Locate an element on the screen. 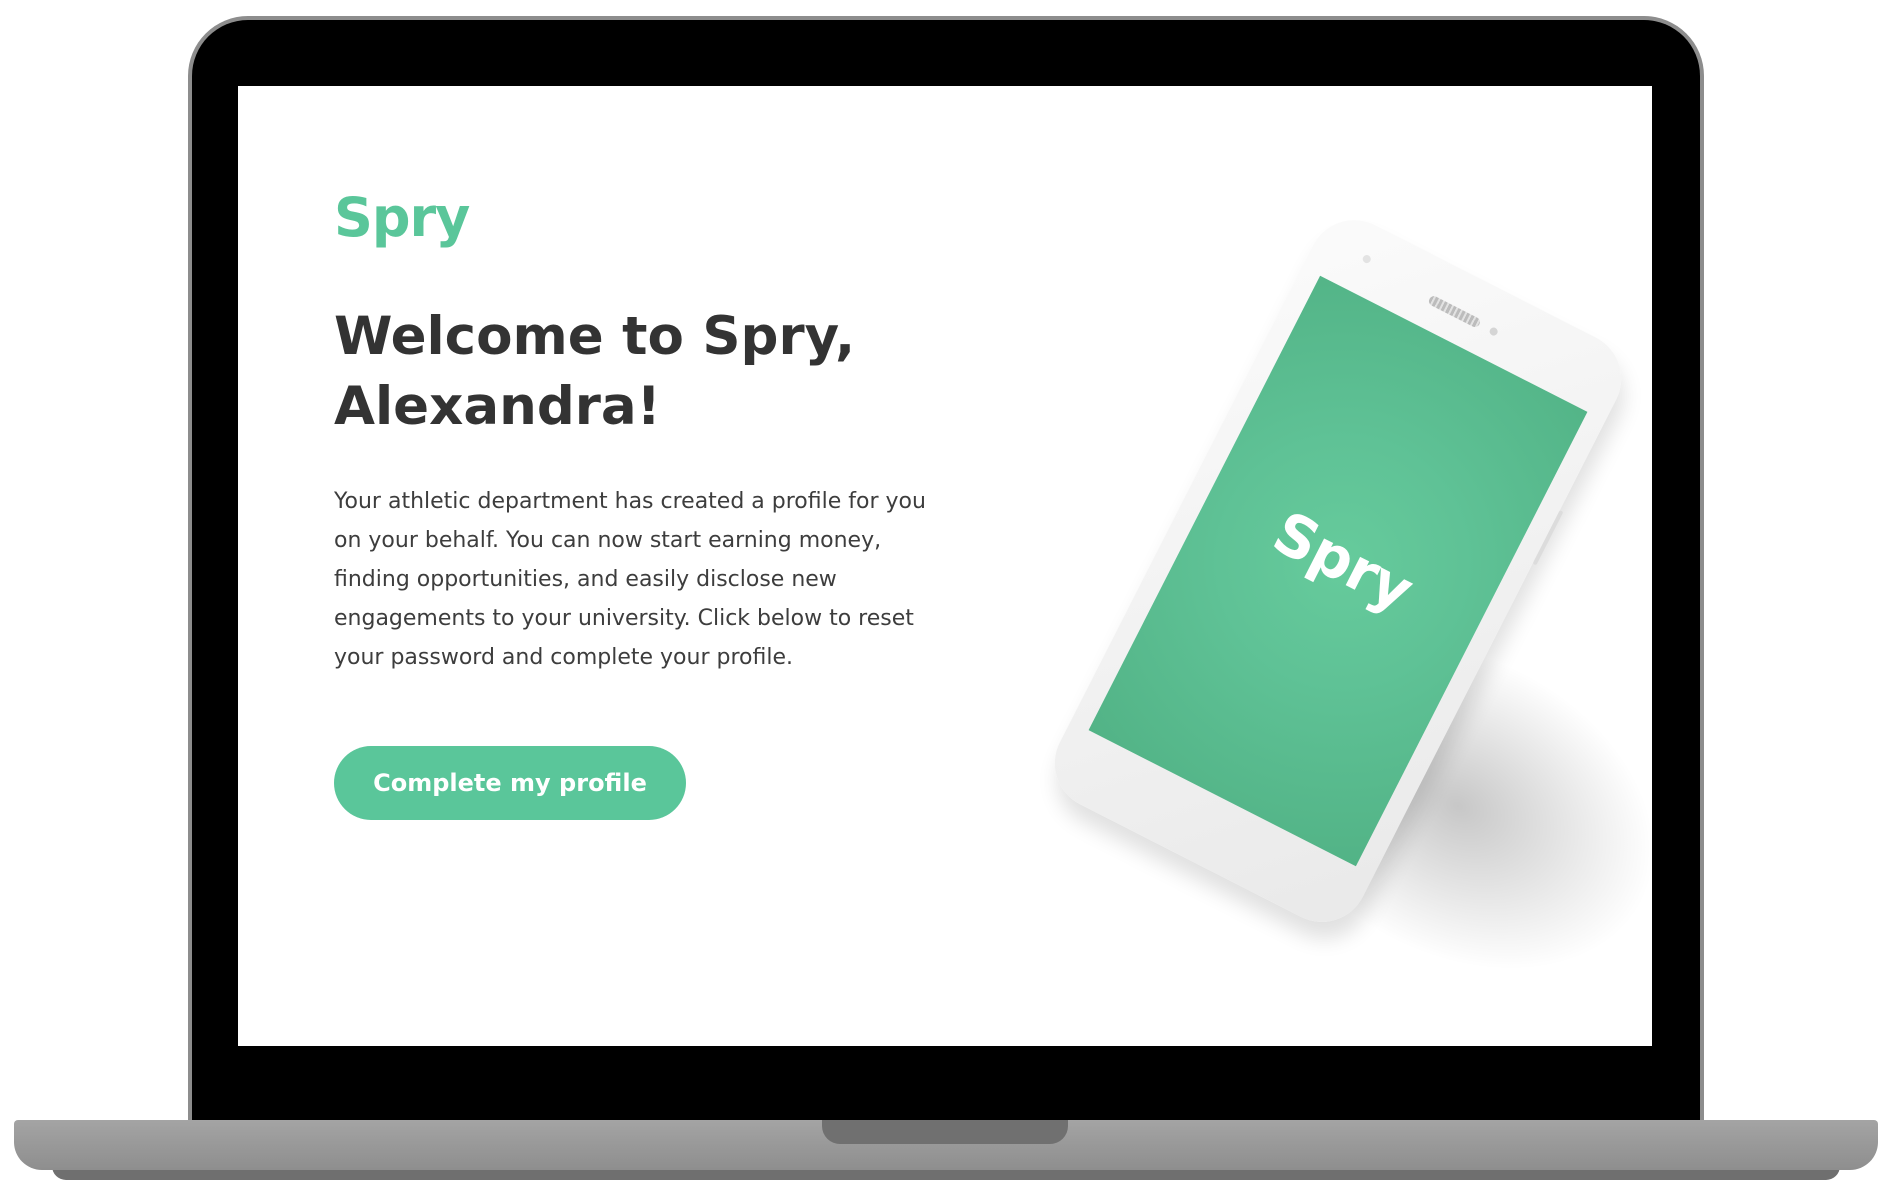  phone-camera-icon is located at coordinates (1494, 331).